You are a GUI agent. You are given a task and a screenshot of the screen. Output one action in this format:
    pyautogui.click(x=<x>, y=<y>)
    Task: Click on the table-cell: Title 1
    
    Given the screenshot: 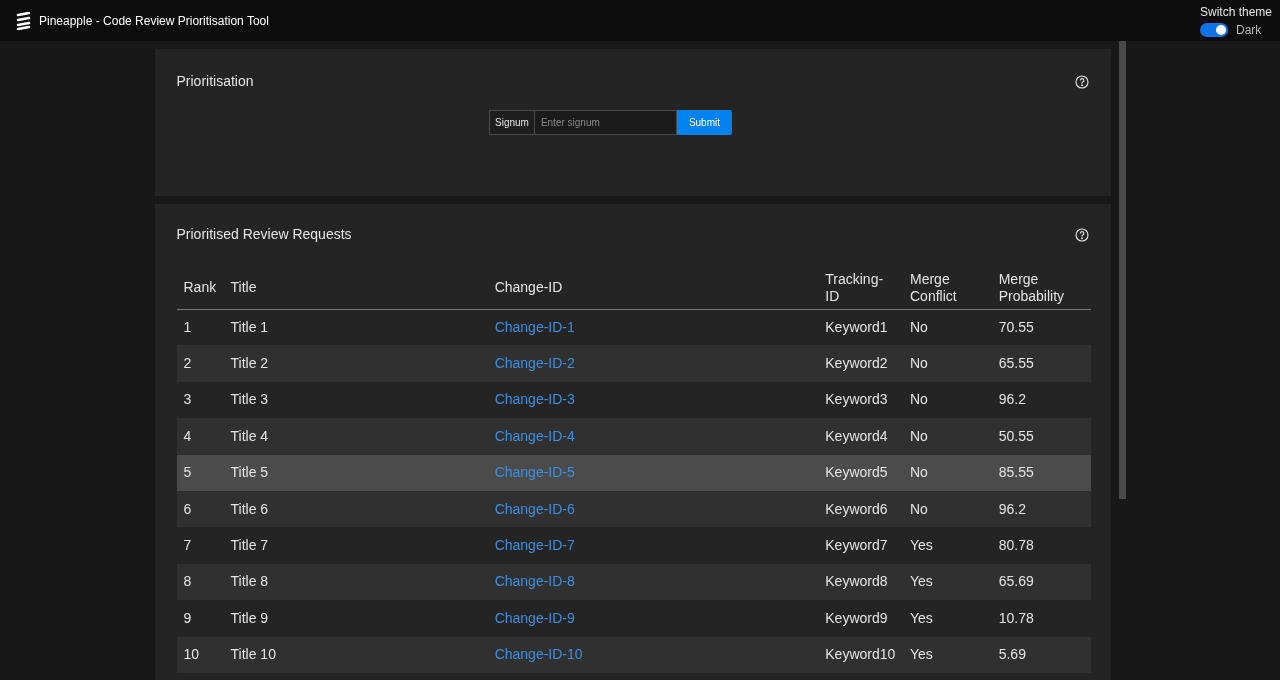 What is the action you would take?
    pyautogui.click(x=355, y=327)
    